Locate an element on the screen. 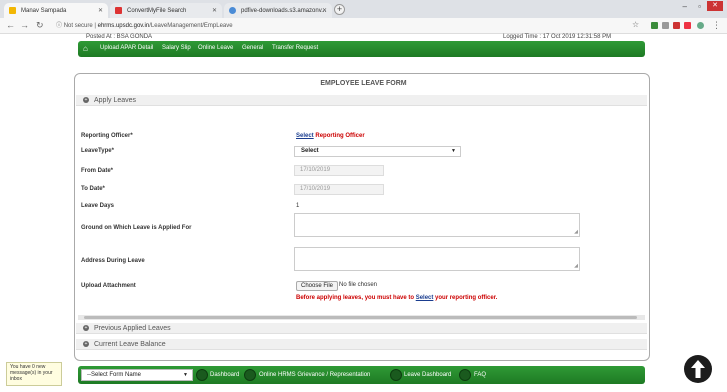 Image resolution: width=727 pixels, height=392 pixels. menu-icon: ⋮ is located at coordinates (716, 25).